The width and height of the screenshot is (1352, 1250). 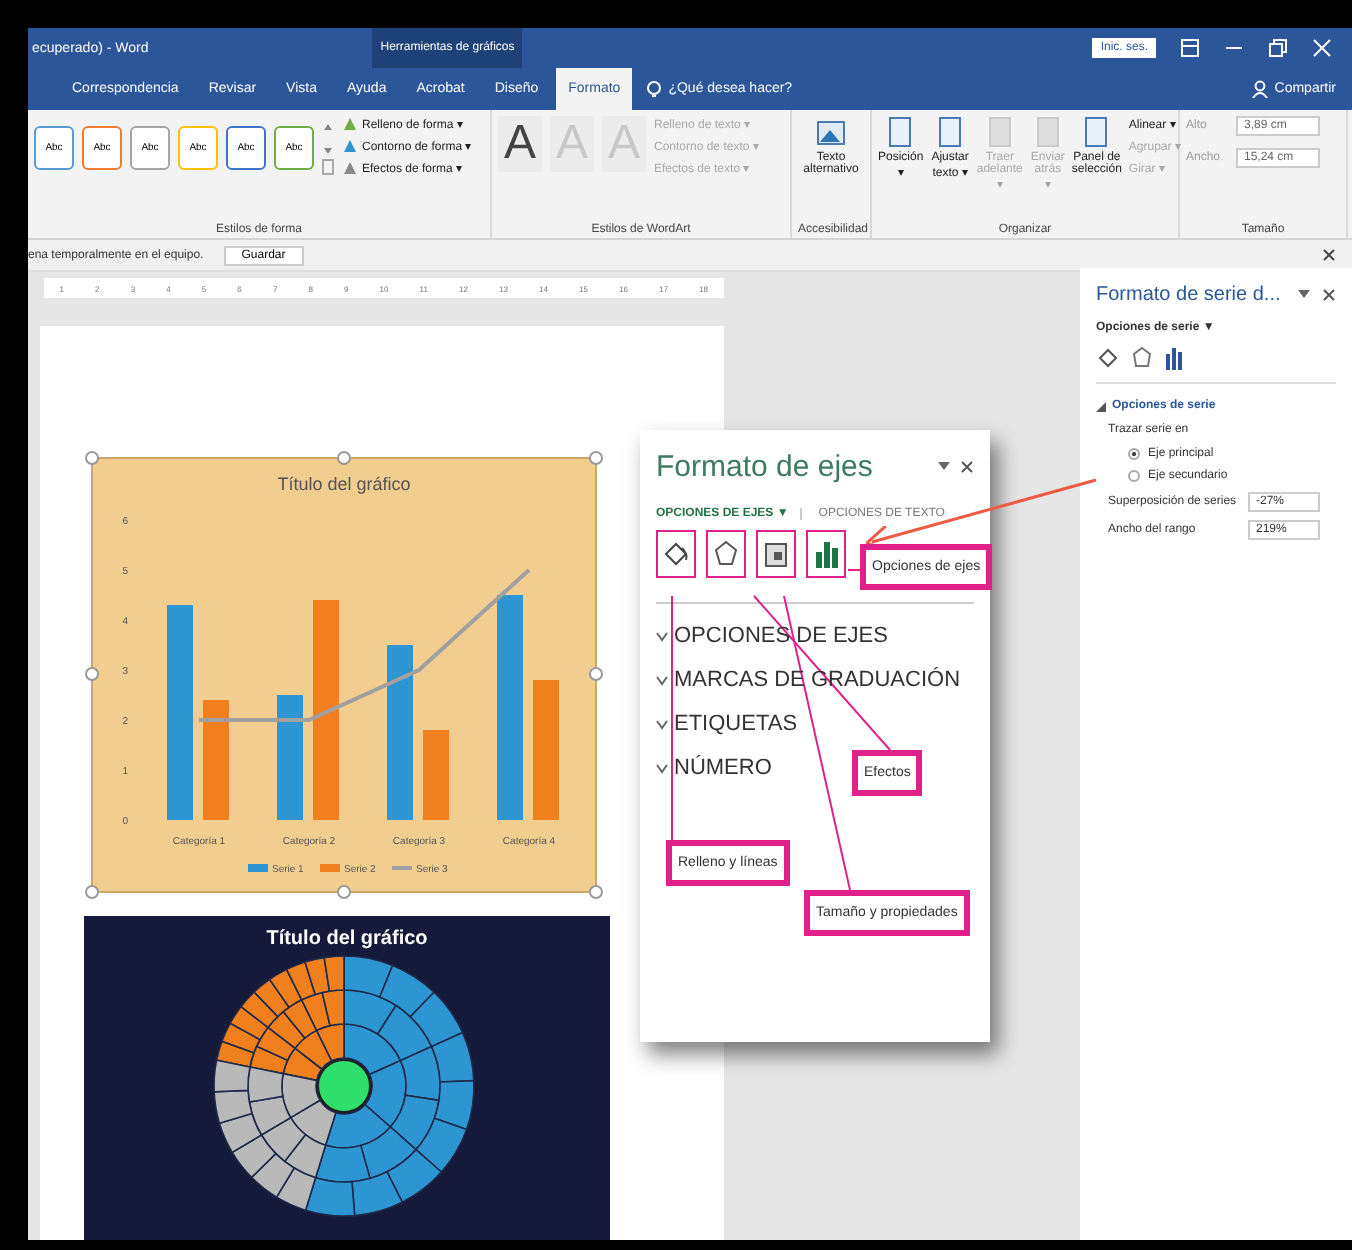 I want to click on restore-icon, so click(x=1278, y=48).